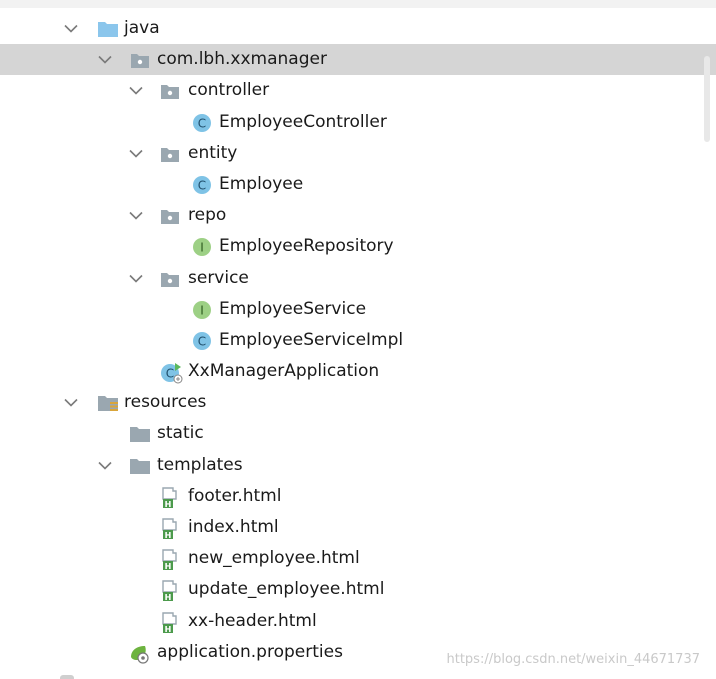 This screenshot has height=679, width=716. What do you see at coordinates (165, 402) in the screenshot?
I see `tree-item-label: resources` at bounding box center [165, 402].